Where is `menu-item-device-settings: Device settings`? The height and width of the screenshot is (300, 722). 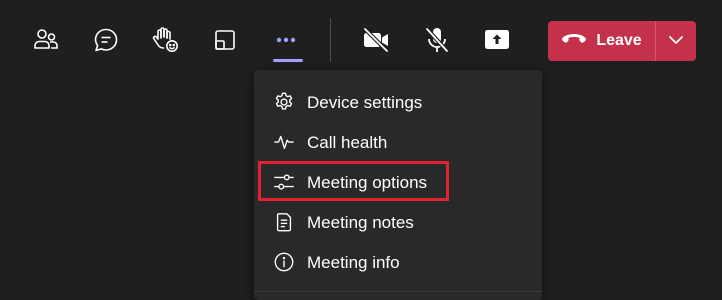 menu-item-device-settings: Device settings is located at coordinates (398, 102).